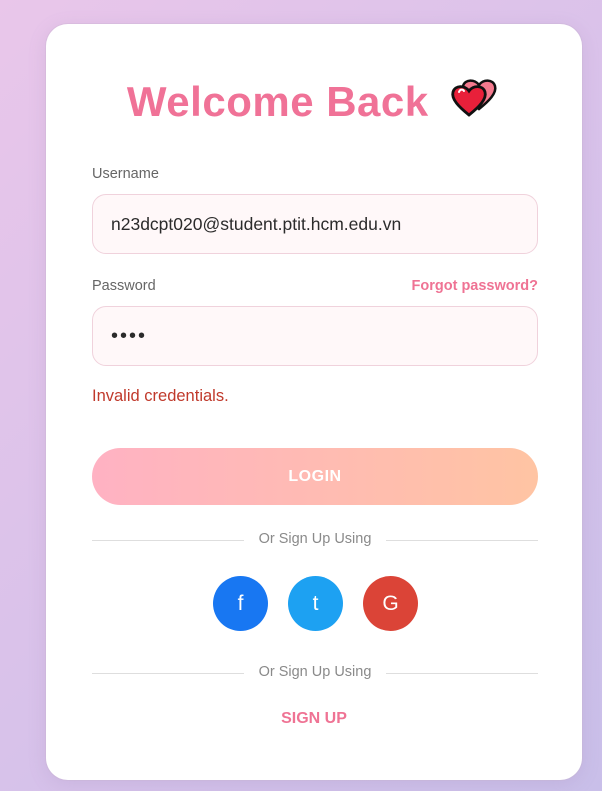 Image resolution: width=602 pixels, height=791 pixels. I want to click on password-input: ••••, so click(315, 336).